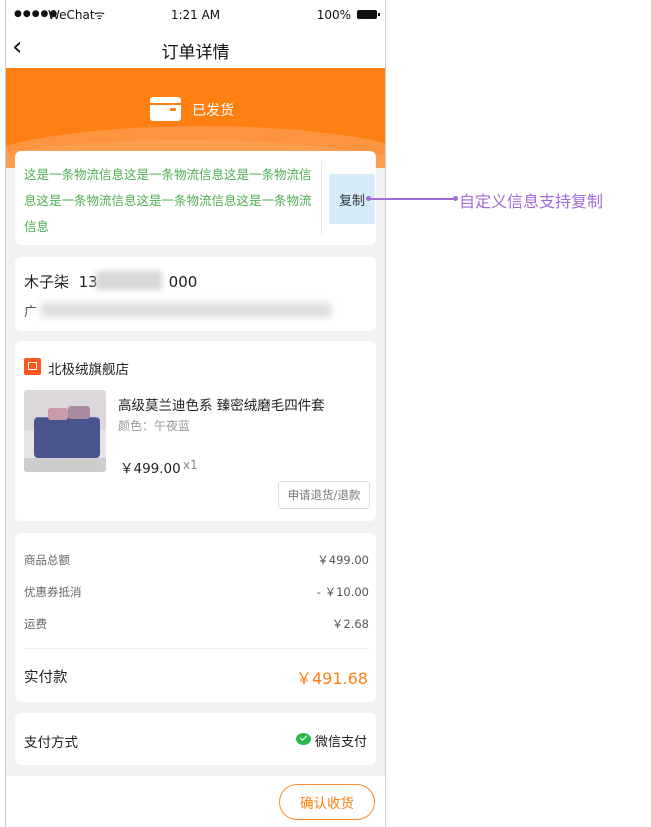 The width and height of the screenshot is (651, 827). What do you see at coordinates (31, 312) in the screenshot?
I see `address-prefix: 广` at bounding box center [31, 312].